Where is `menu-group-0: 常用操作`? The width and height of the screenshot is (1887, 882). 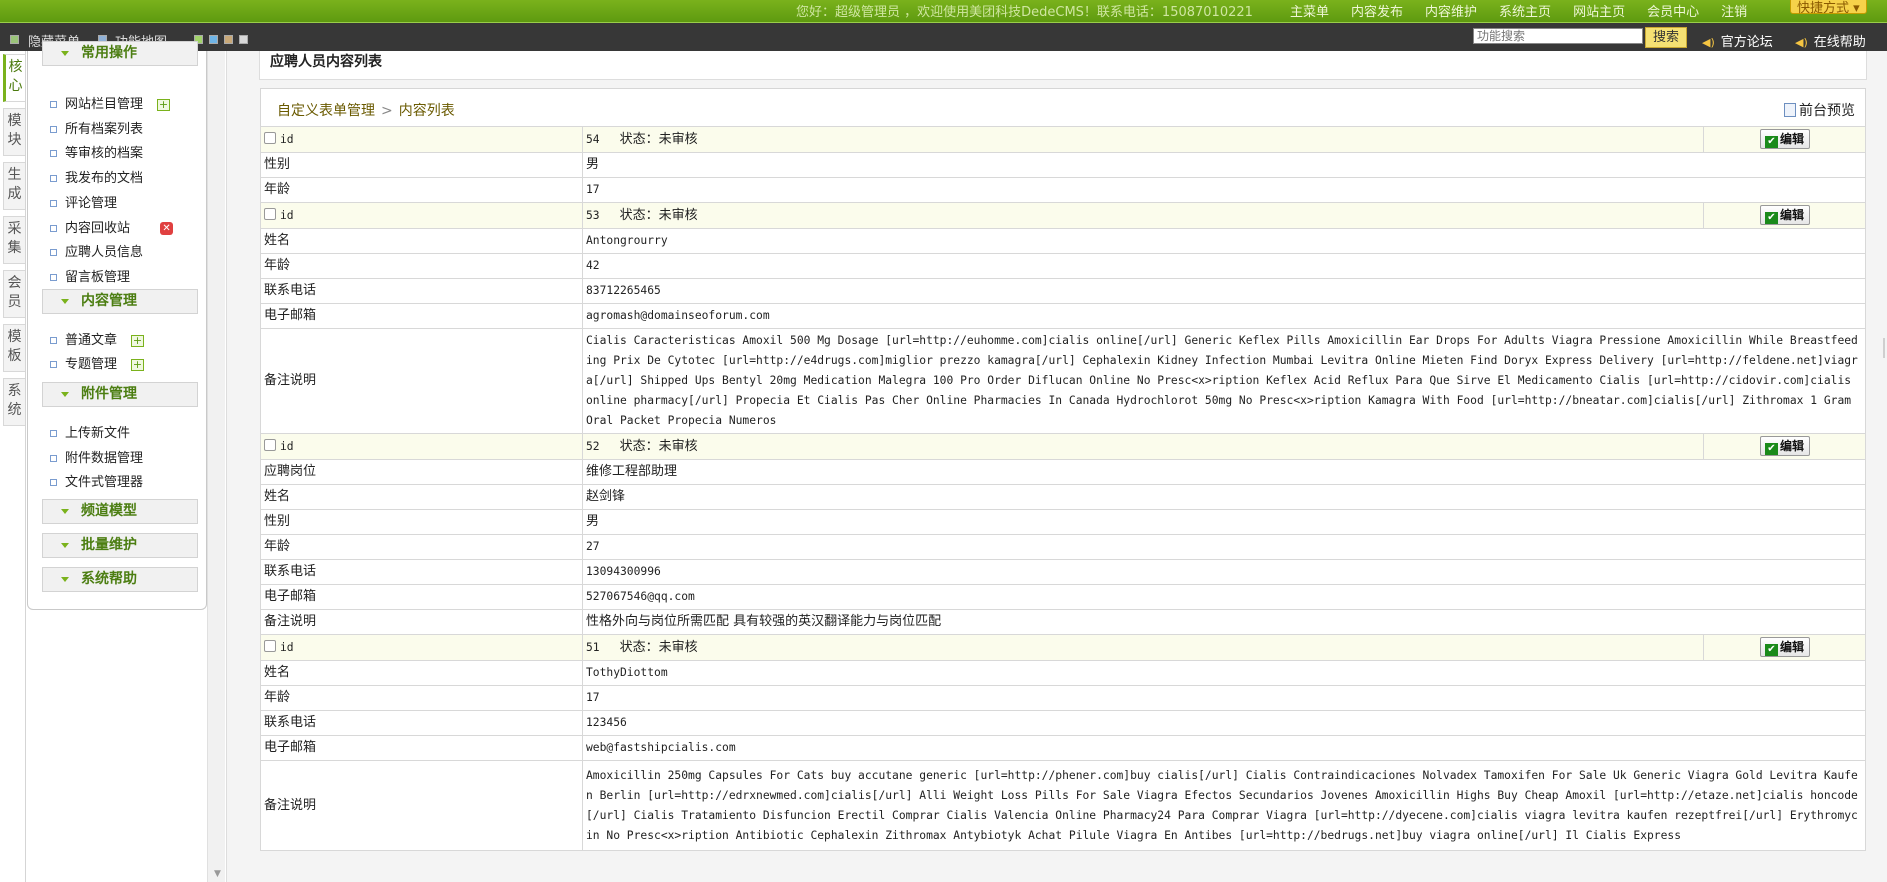 menu-group-0: 常用操作 is located at coordinates (120, 53).